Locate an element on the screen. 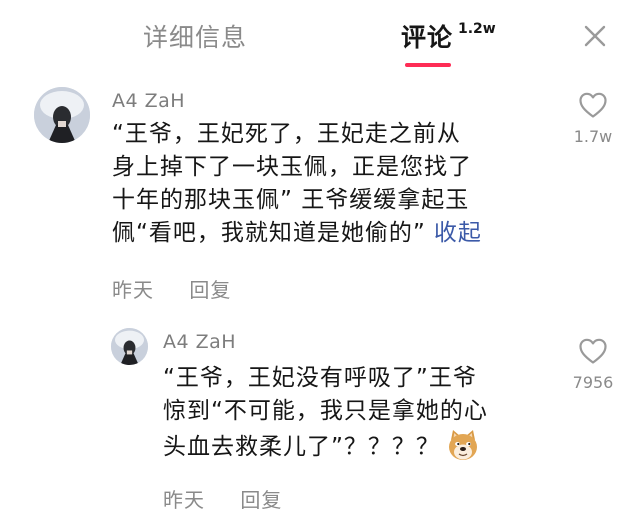 The image size is (640, 522). like-button: 7956 is located at coordinates (593, 364).